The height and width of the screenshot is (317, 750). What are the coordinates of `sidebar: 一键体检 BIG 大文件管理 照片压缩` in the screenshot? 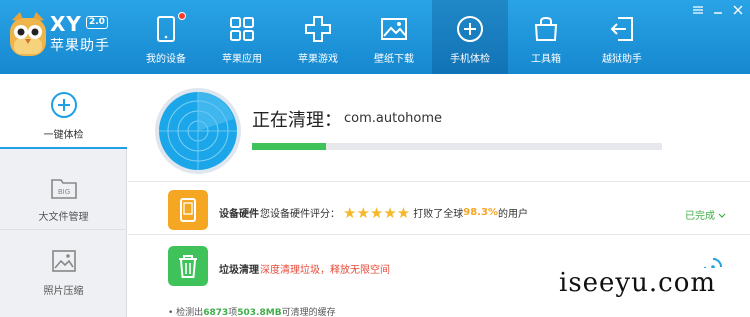 It's located at (63, 195).